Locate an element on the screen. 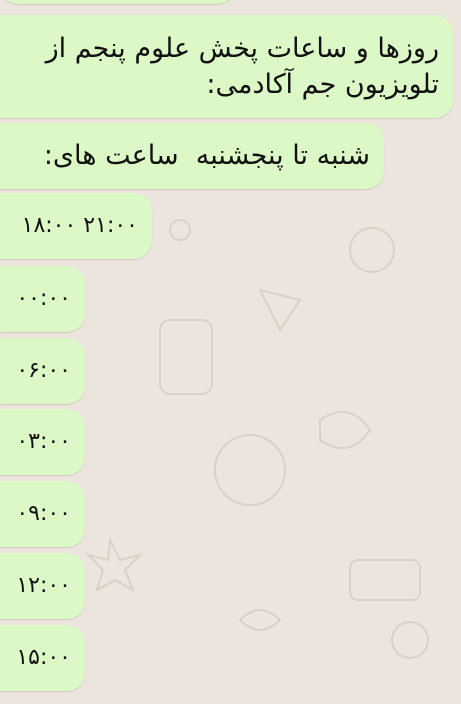  message-bubble: ۰۰:۰۰ is located at coordinates (42, 299).